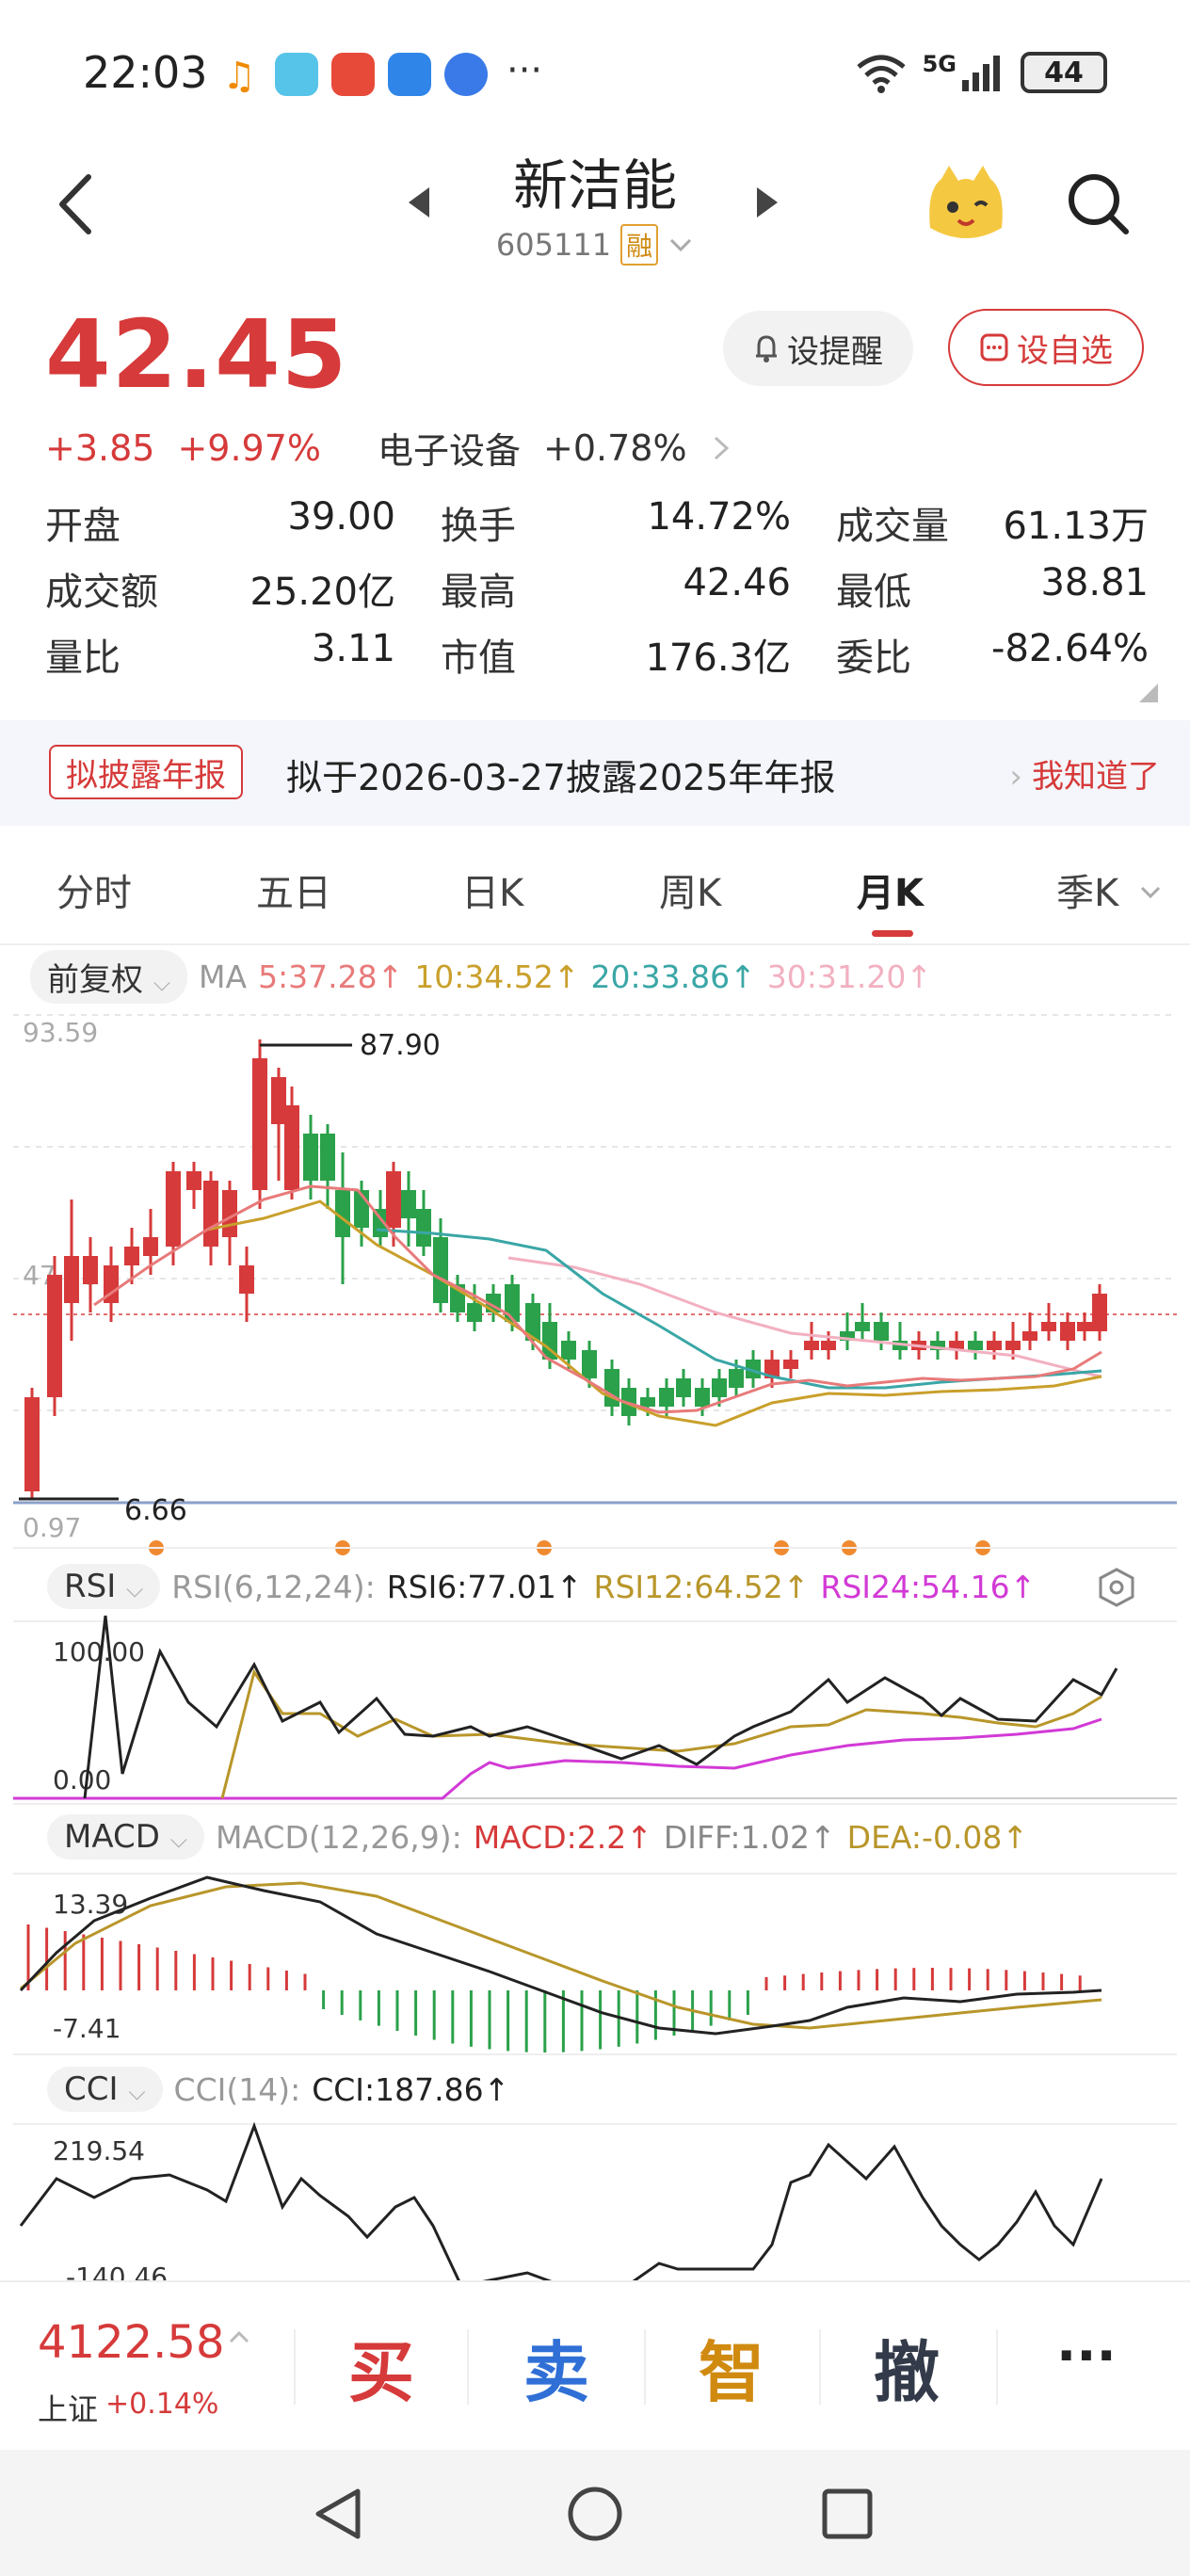  I want to click on current-price: 42.45, so click(197, 354).